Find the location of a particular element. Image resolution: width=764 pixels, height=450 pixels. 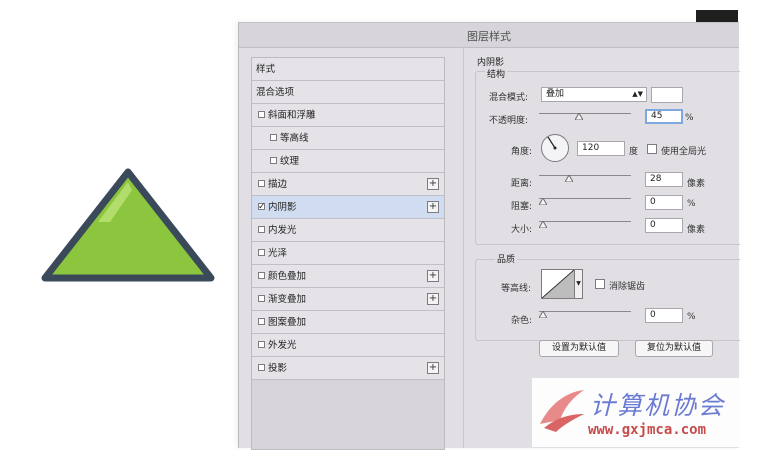

angle-needle-icon is located at coordinates (552, 143).